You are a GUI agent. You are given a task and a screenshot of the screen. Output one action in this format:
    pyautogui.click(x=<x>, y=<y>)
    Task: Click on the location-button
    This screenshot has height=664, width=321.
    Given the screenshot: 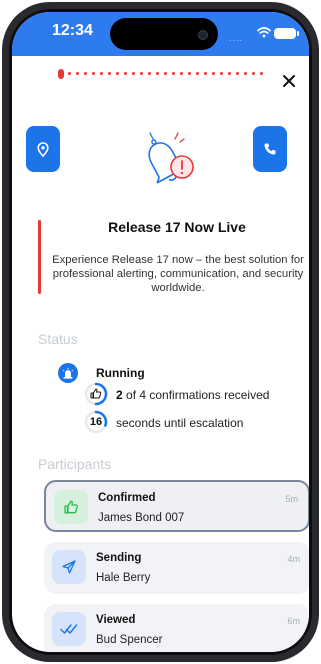 What is the action you would take?
    pyautogui.click(x=43, y=149)
    